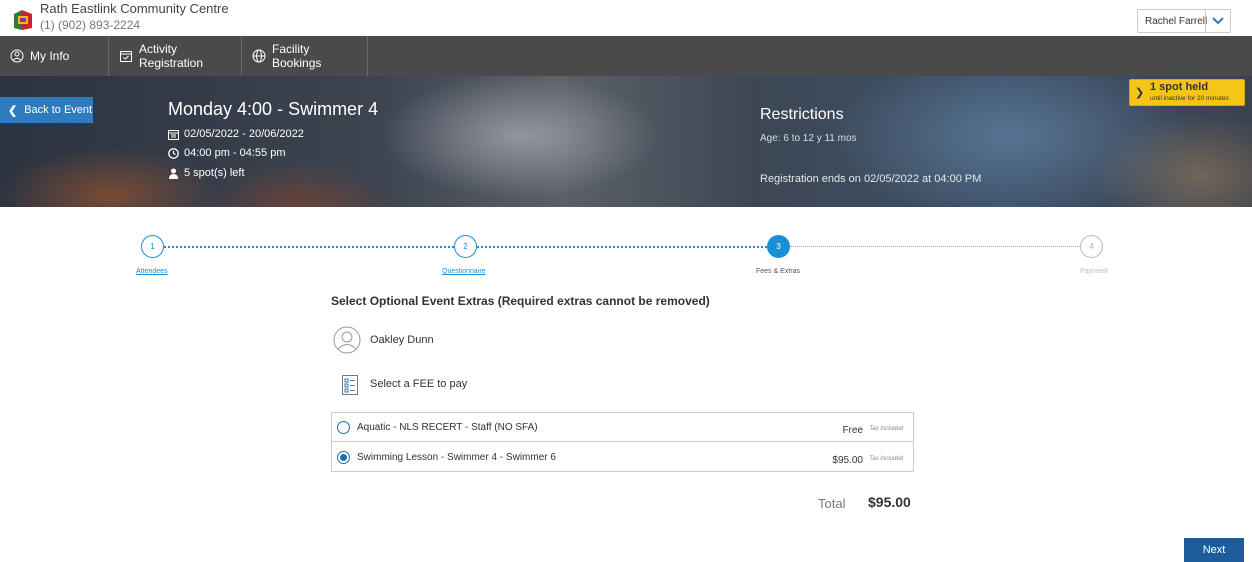  Describe the element at coordinates (244, 134) in the screenshot. I see `event-dates-text: 02/05/2022 - 20/06/2022` at that location.